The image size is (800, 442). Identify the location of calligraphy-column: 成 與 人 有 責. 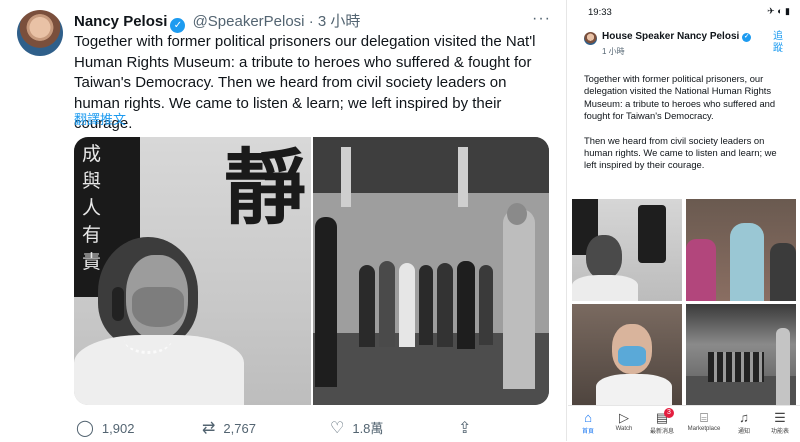
(95, 208).